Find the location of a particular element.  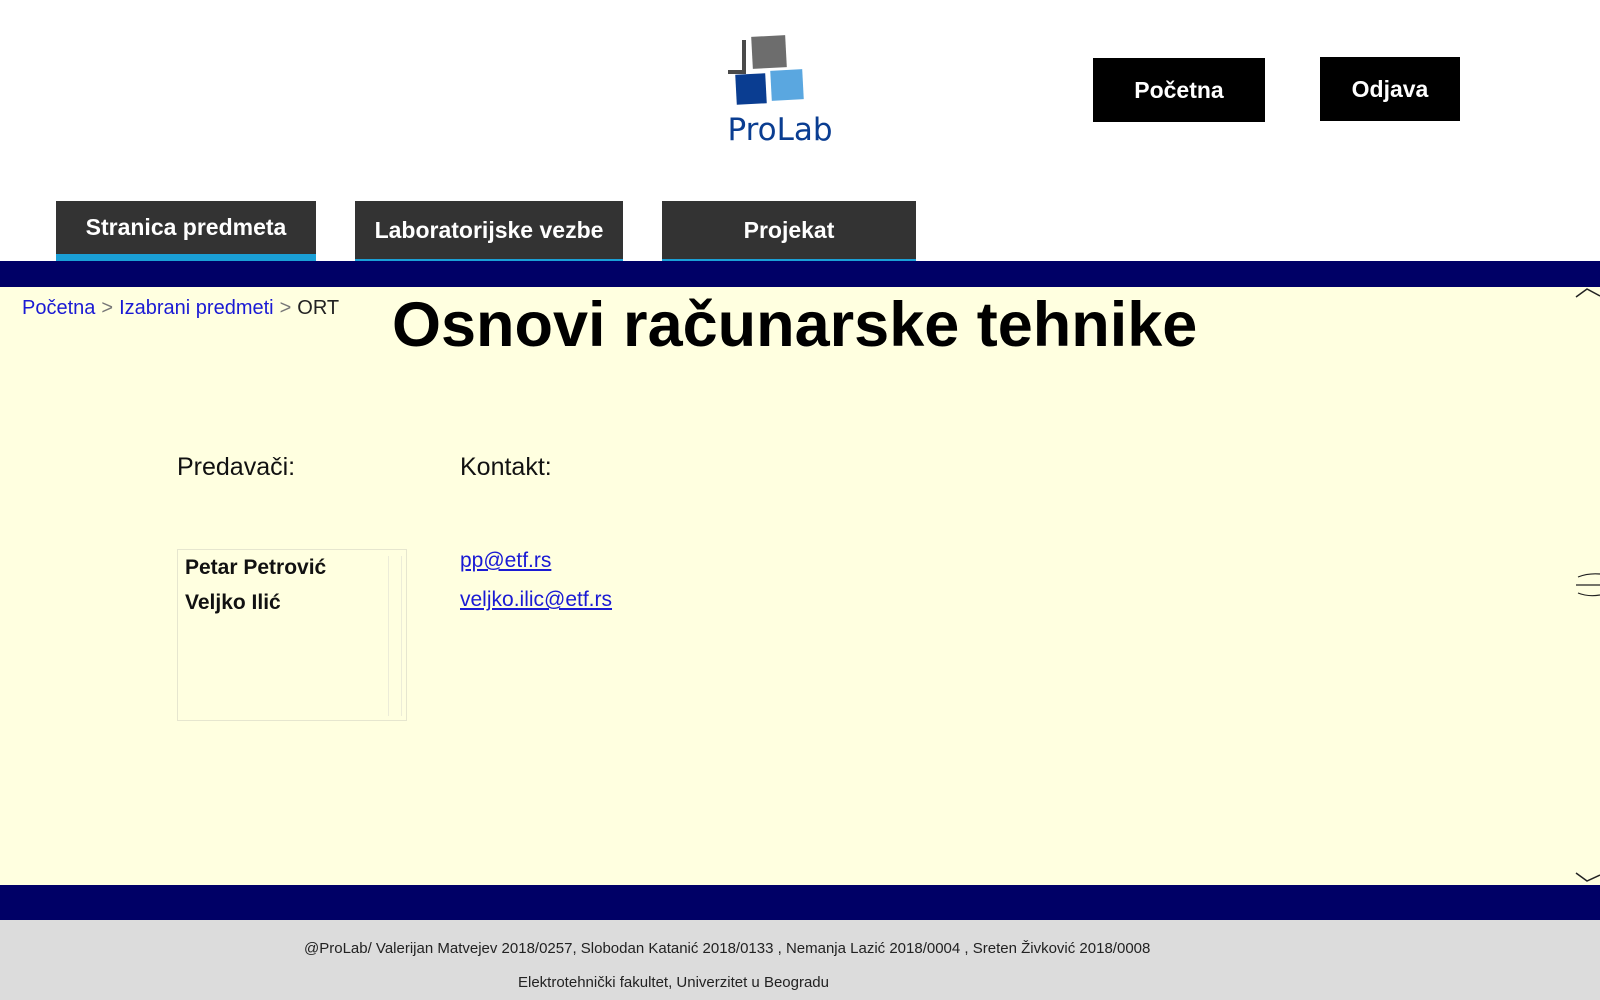

prolab-logo: ProLab is located at coordinates (780, 90).